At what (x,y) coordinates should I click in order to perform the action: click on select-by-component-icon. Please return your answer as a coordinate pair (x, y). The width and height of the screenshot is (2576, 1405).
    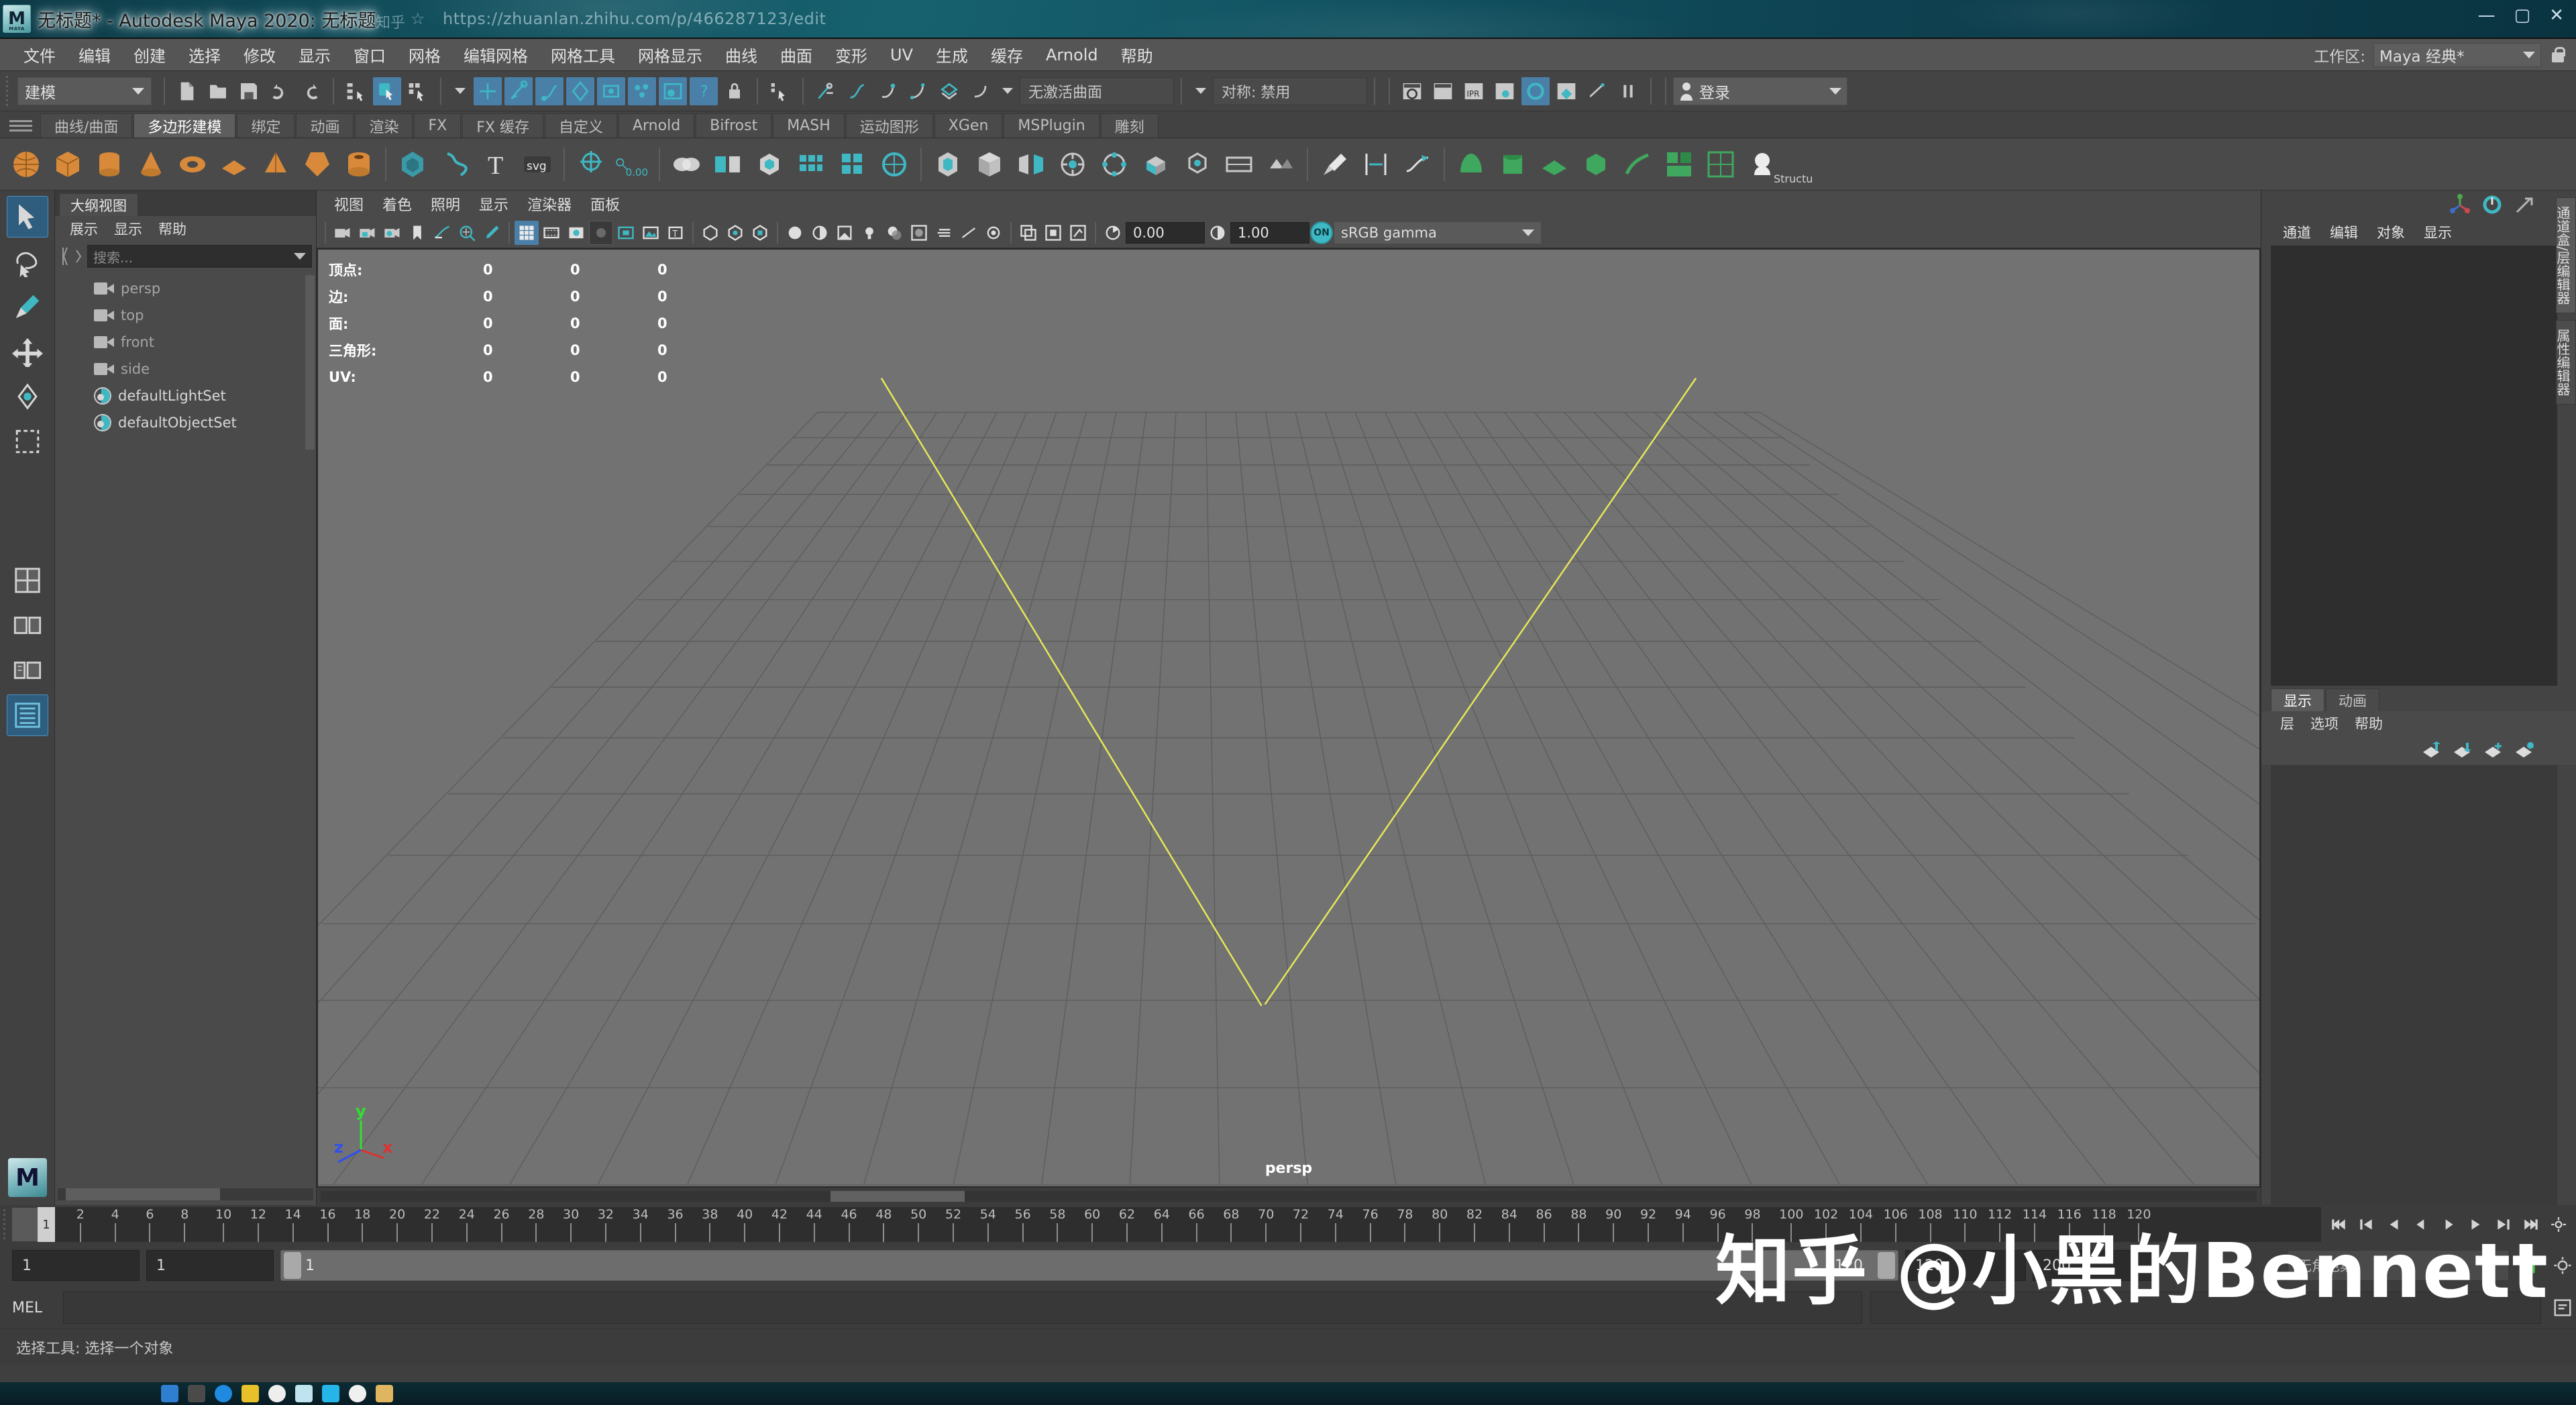
    Looking at the image, I should click on (780, 91).